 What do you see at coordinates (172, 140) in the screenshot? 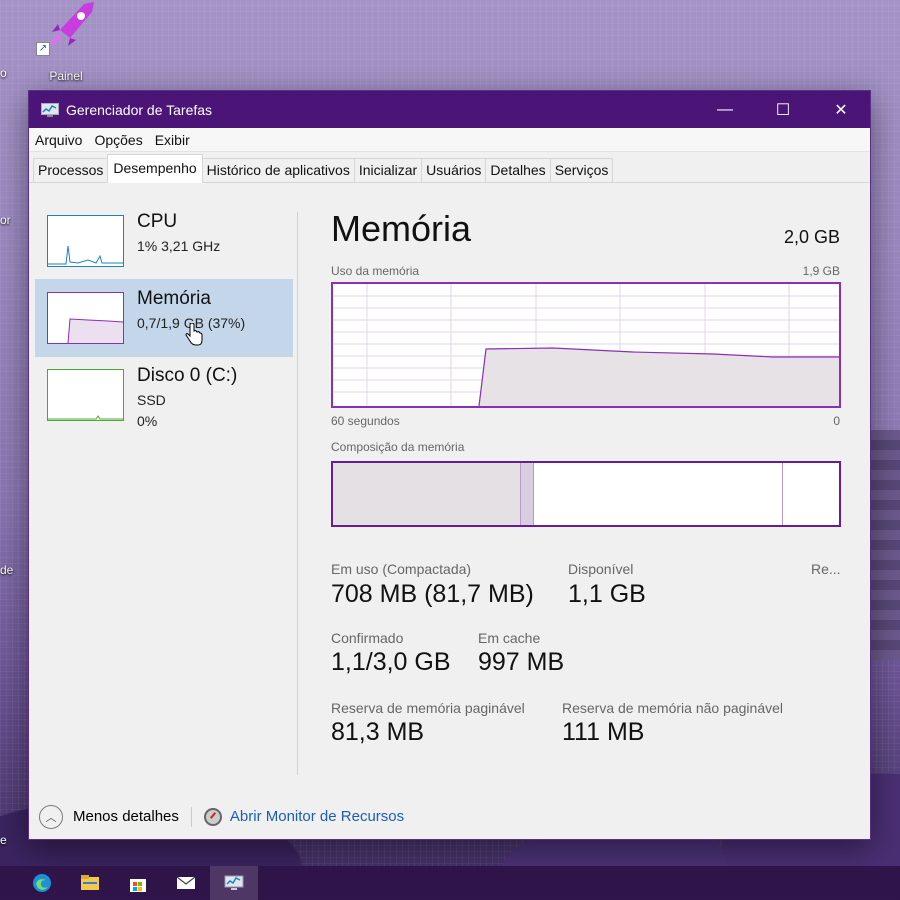
I see `menu-exibir: Exibir` at bounding box center [172, 140].